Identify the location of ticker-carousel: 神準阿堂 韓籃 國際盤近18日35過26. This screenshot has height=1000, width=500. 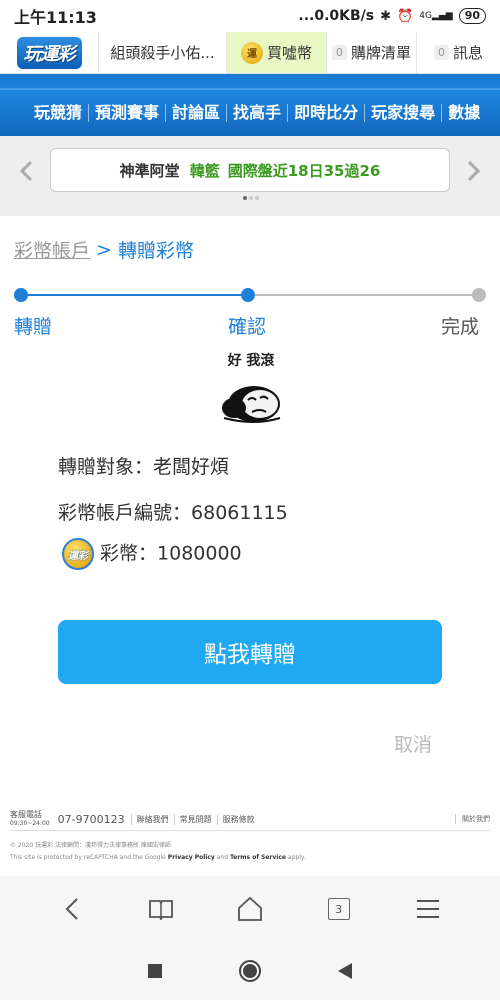
(250, 176).